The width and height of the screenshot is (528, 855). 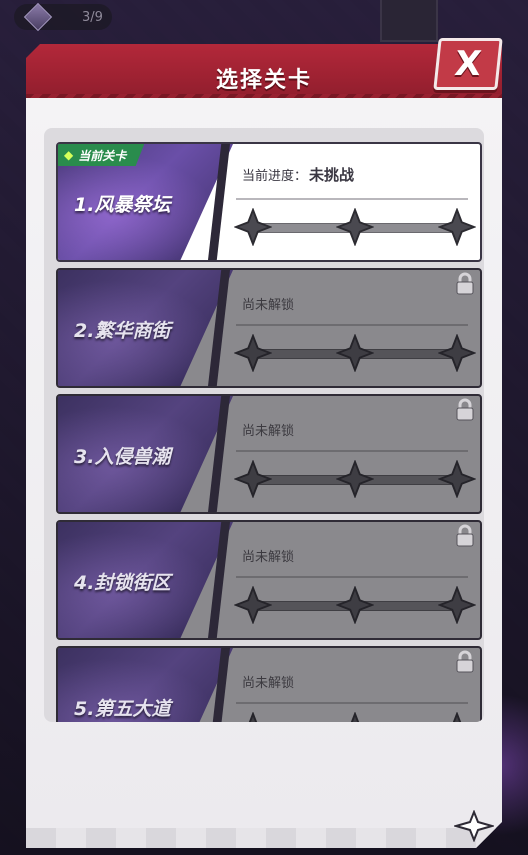 I want to click on gem-icon, so click(x=38, y=17).